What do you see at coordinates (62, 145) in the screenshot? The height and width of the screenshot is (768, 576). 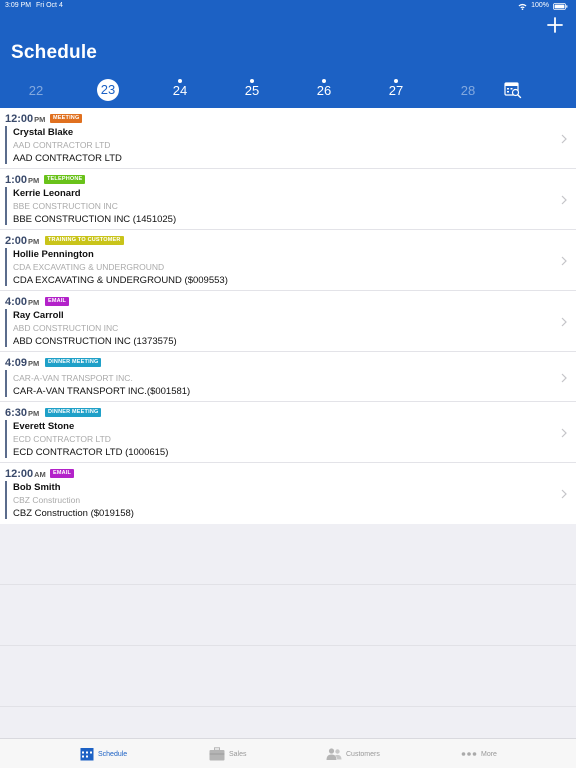 I see `company-name: AAD CONTRACTOR LTD` at bounding box center [62, 145].